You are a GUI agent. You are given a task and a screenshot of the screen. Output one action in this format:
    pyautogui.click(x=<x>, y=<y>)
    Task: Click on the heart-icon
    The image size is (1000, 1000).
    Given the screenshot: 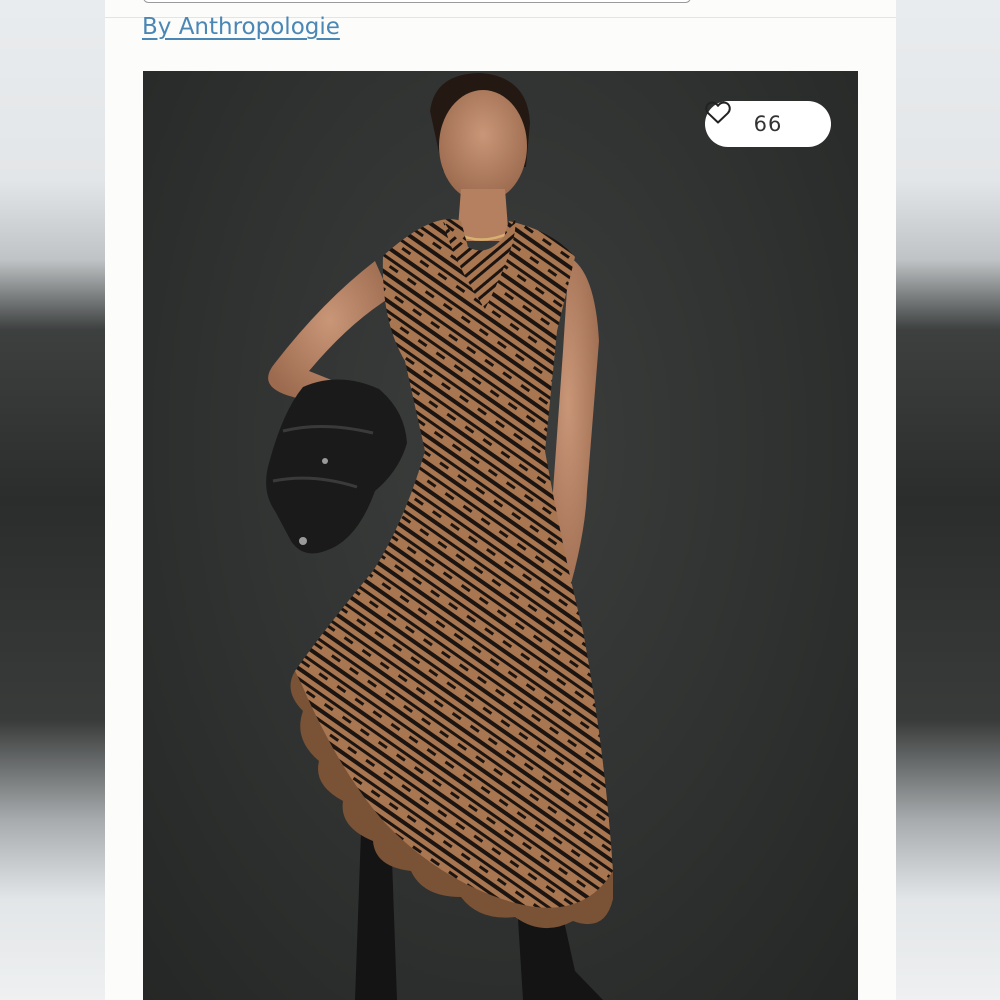 What is the action you would take?
    pyautogui.click(x=718, y=112)
    